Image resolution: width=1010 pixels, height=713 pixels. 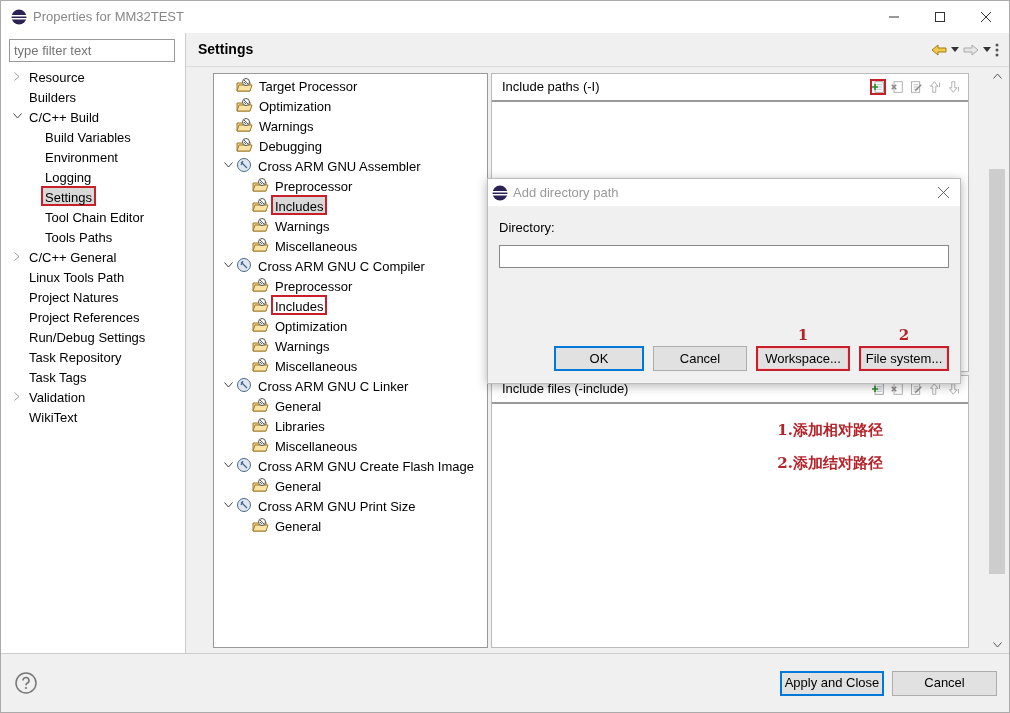 I want to click on footer-button: Cancel, so click(x=944, y=683).